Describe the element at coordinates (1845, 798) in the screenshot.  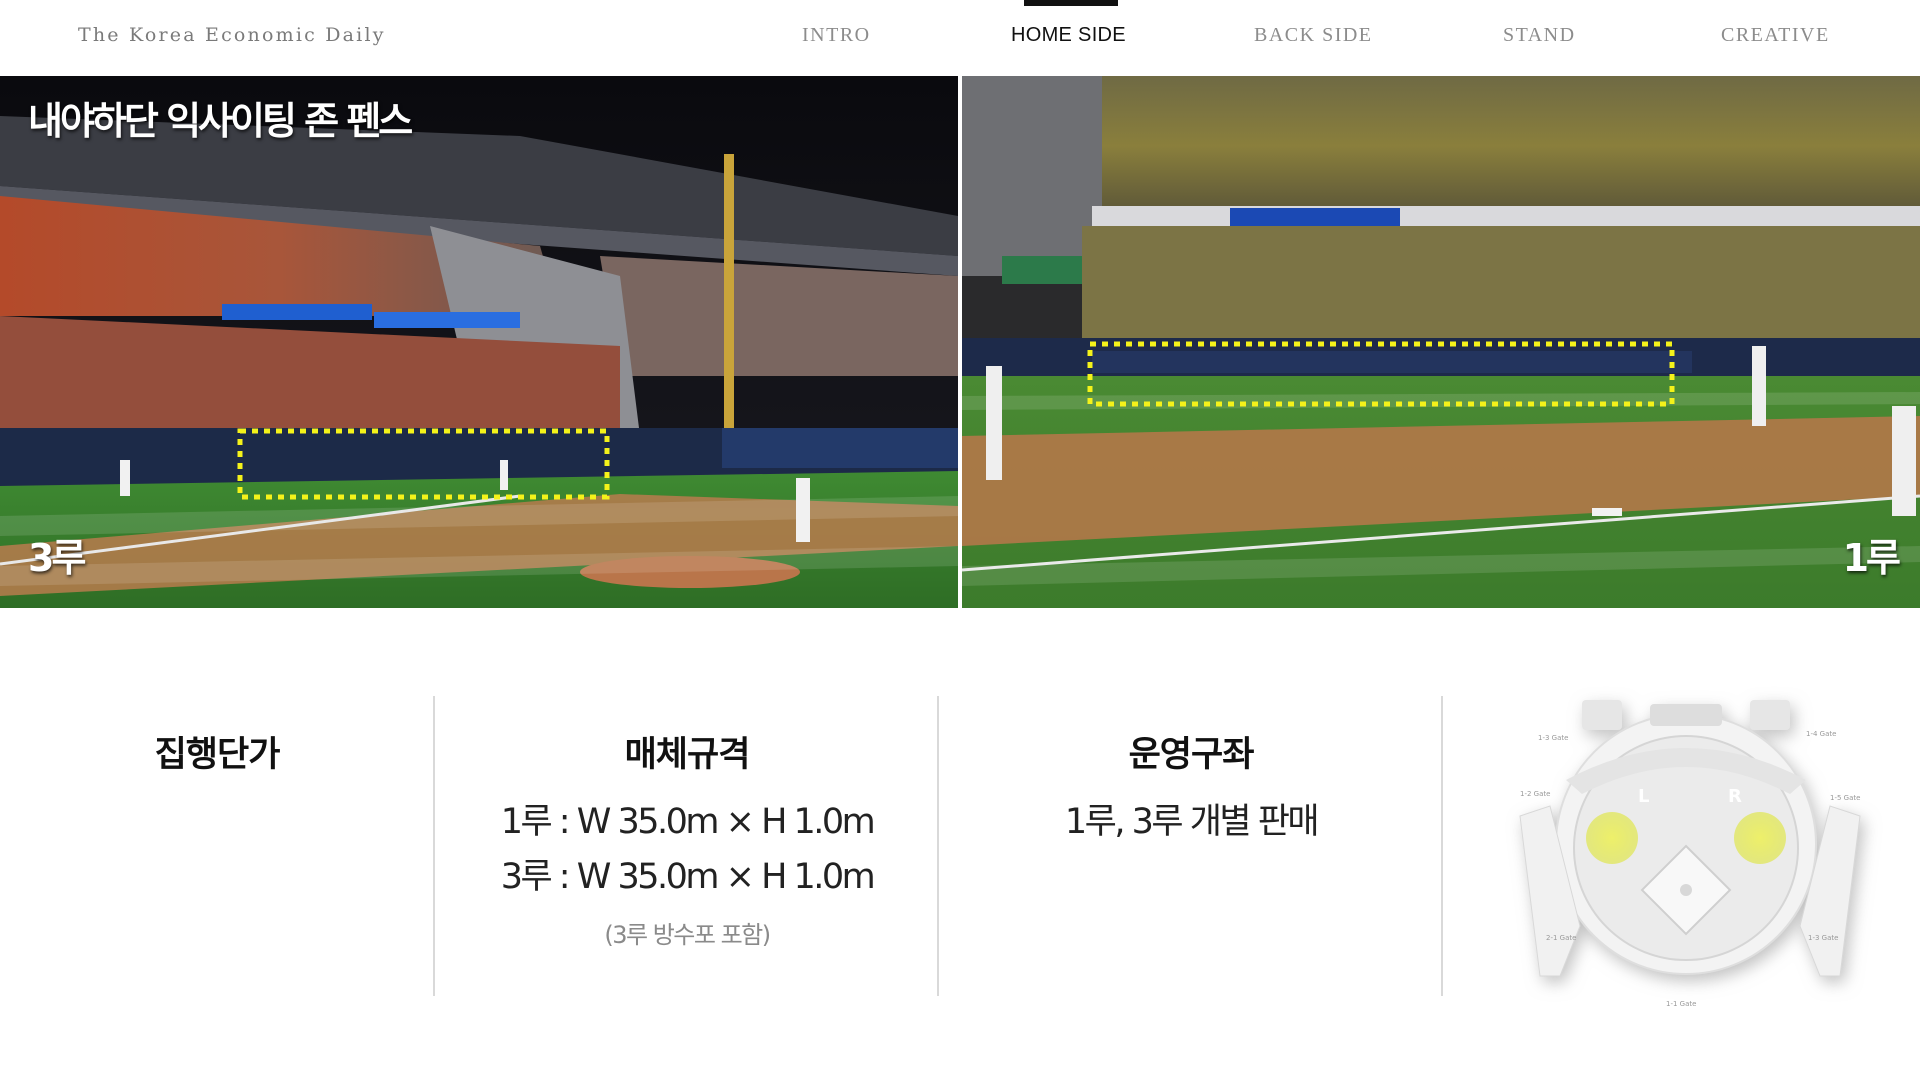
I see `gate-label: 1-5 Gate` at that location.